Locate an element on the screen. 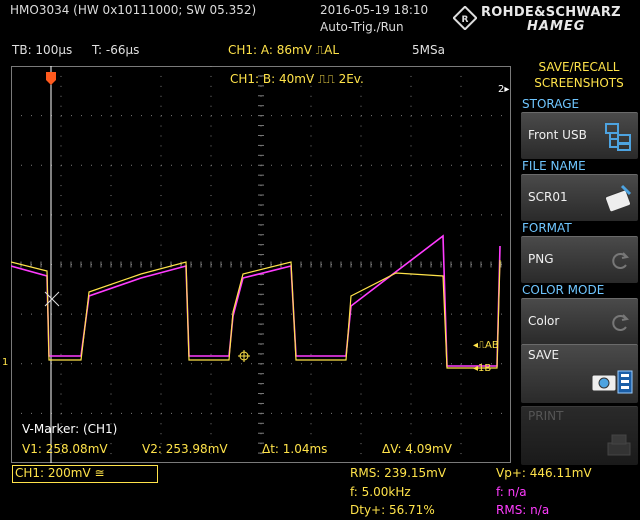 The width and height of the screenshot is (640, 520). meas-freq-na: f: n/a is located at coordinates (511, 492).